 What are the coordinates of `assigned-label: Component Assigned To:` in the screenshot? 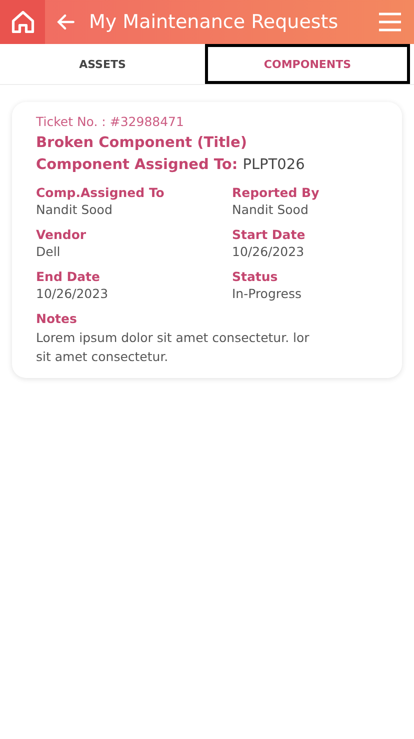 It's located at (137, 165).